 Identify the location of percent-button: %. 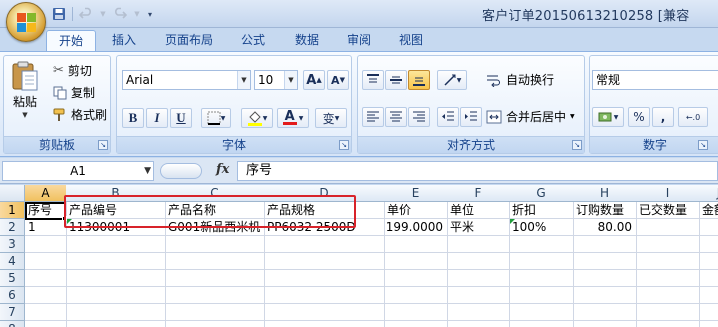
(639, 117).